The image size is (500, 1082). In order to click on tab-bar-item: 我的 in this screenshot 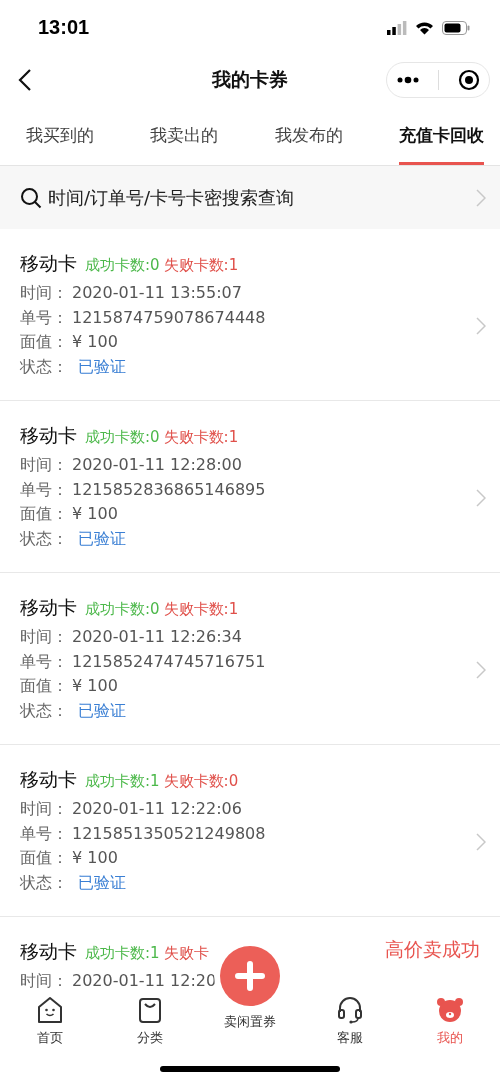, I will do `click(450, 1017)`.